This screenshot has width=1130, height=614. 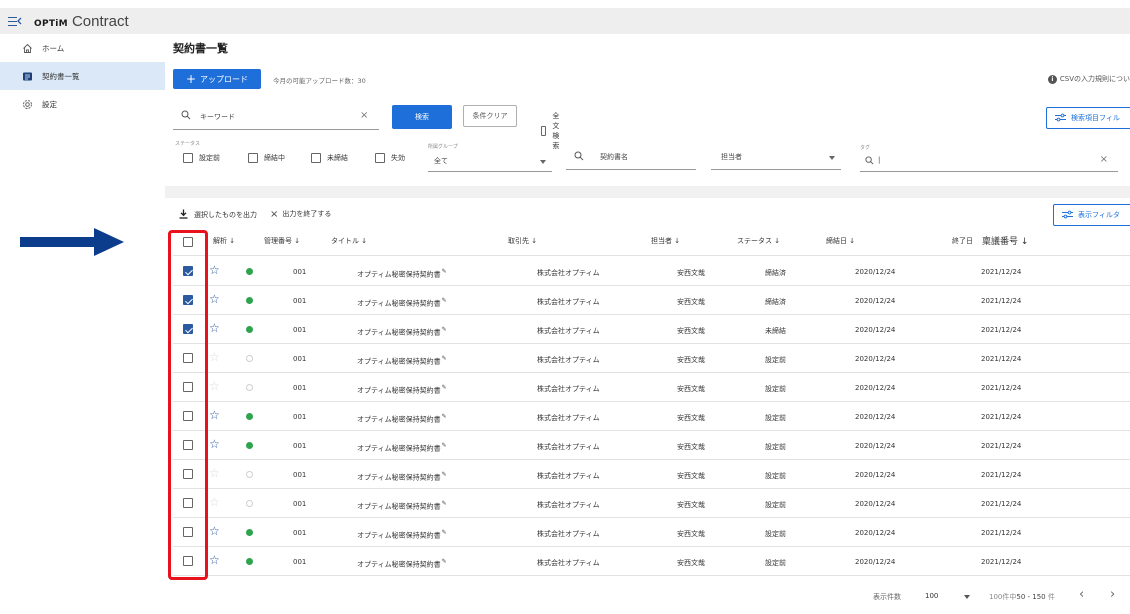 I want to click on prev-page-icon: ‹, so click(x=1081, y=594).